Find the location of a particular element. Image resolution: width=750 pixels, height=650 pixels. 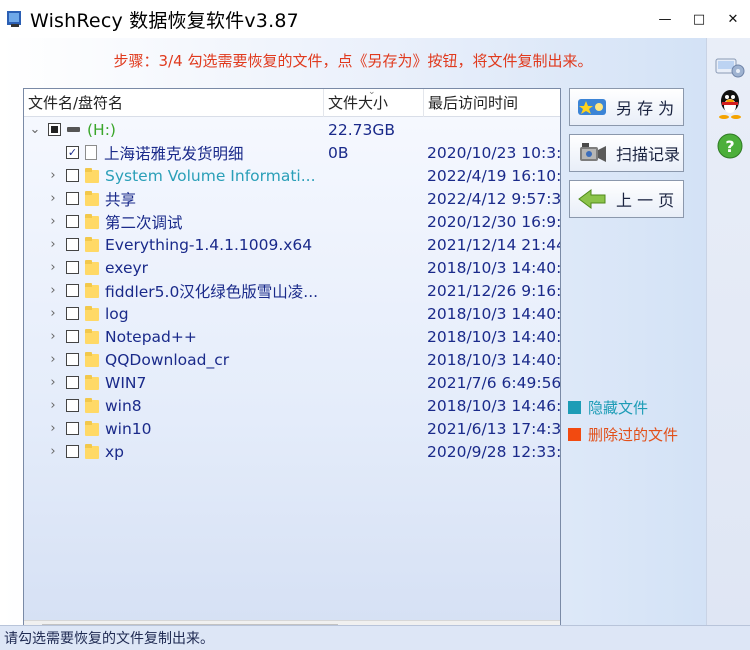

table-row: › win8 2018/10/3 14:46:2 is located at coordinates (292, 405).